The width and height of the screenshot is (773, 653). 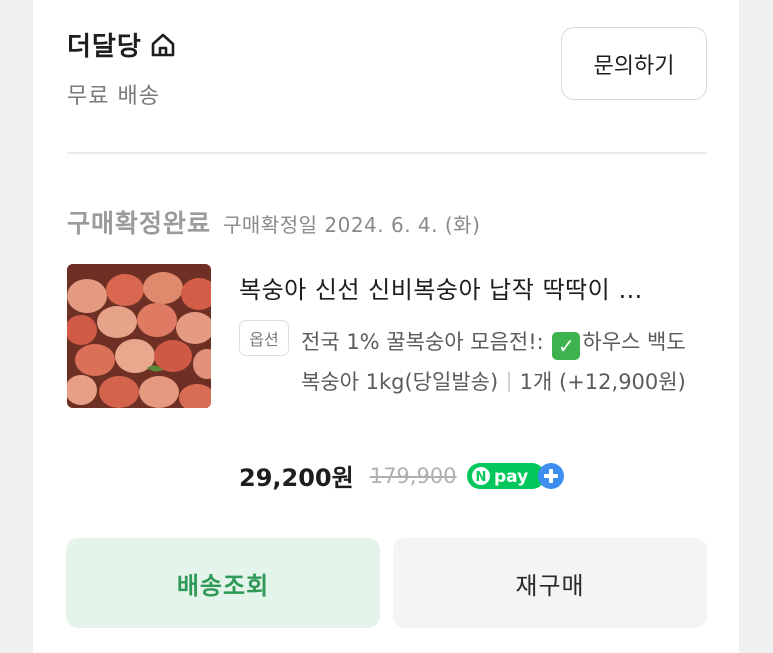 I want to click on track-delivery-button: 배송조회, so click(x=223, y=583).